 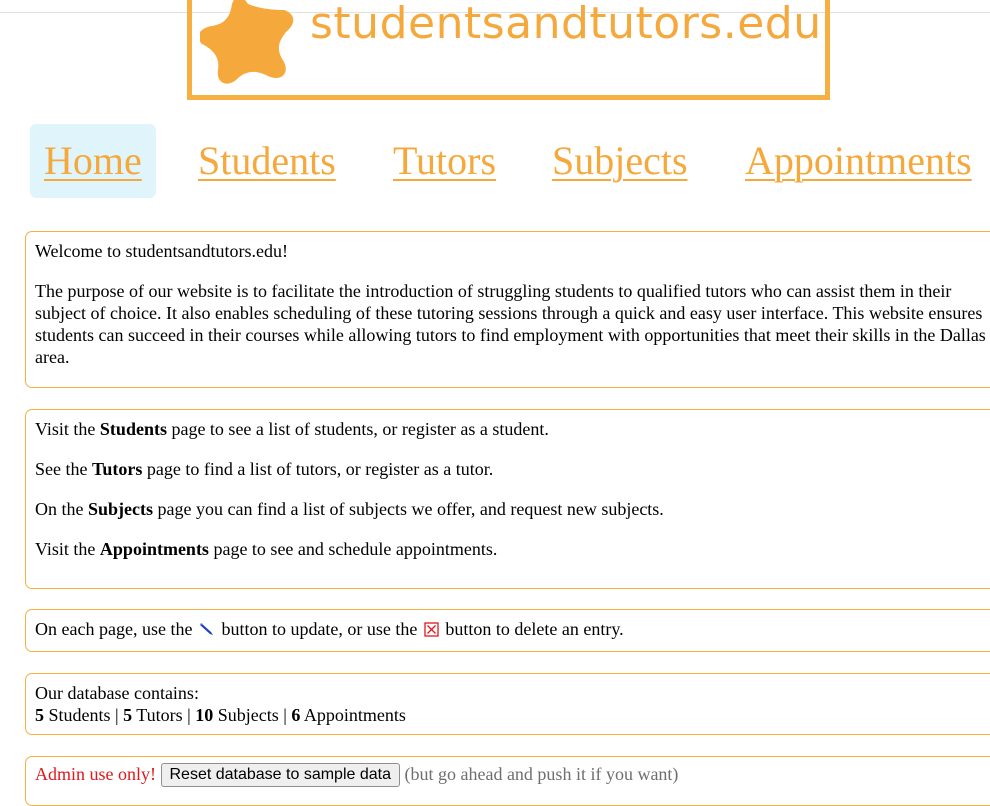 I want to click on nav-subjects: Subjects, so click(x=620, y=161).